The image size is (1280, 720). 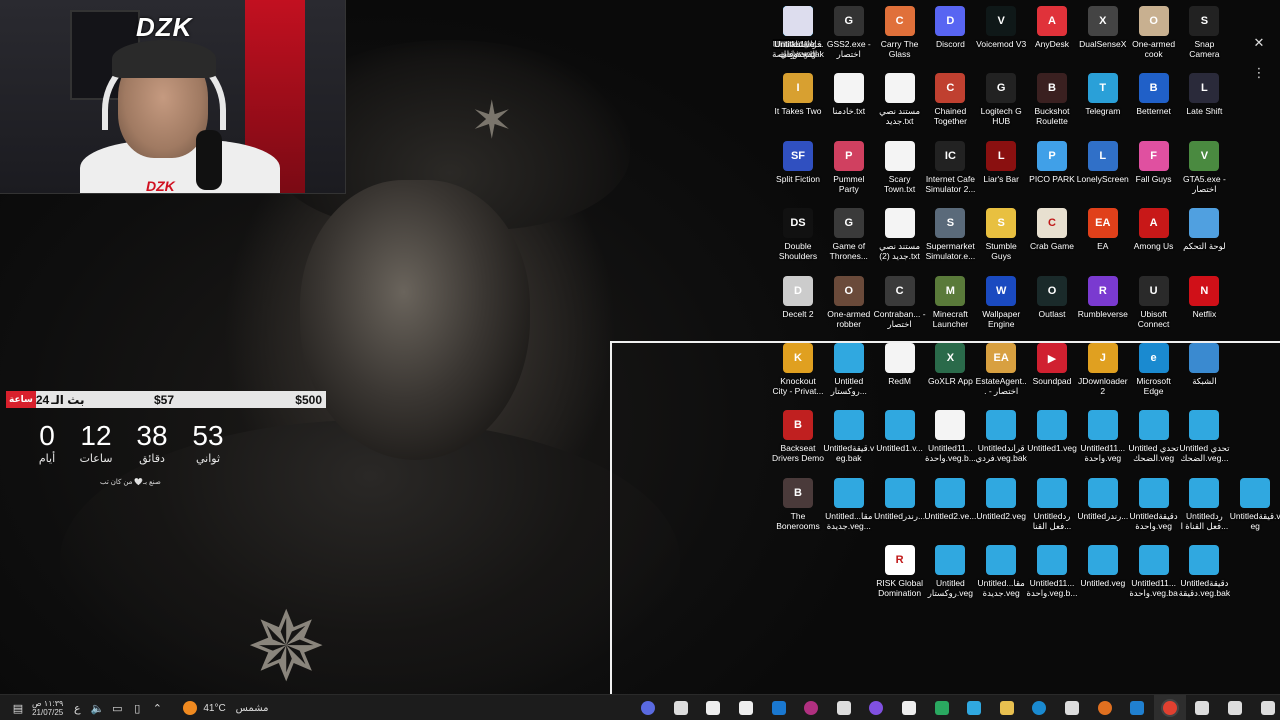 What do you see at coordinates (1001, 98) in the screenshot?
I see `desktop-icon: G Logitech G HUB` at bounding box center [1001, 98].